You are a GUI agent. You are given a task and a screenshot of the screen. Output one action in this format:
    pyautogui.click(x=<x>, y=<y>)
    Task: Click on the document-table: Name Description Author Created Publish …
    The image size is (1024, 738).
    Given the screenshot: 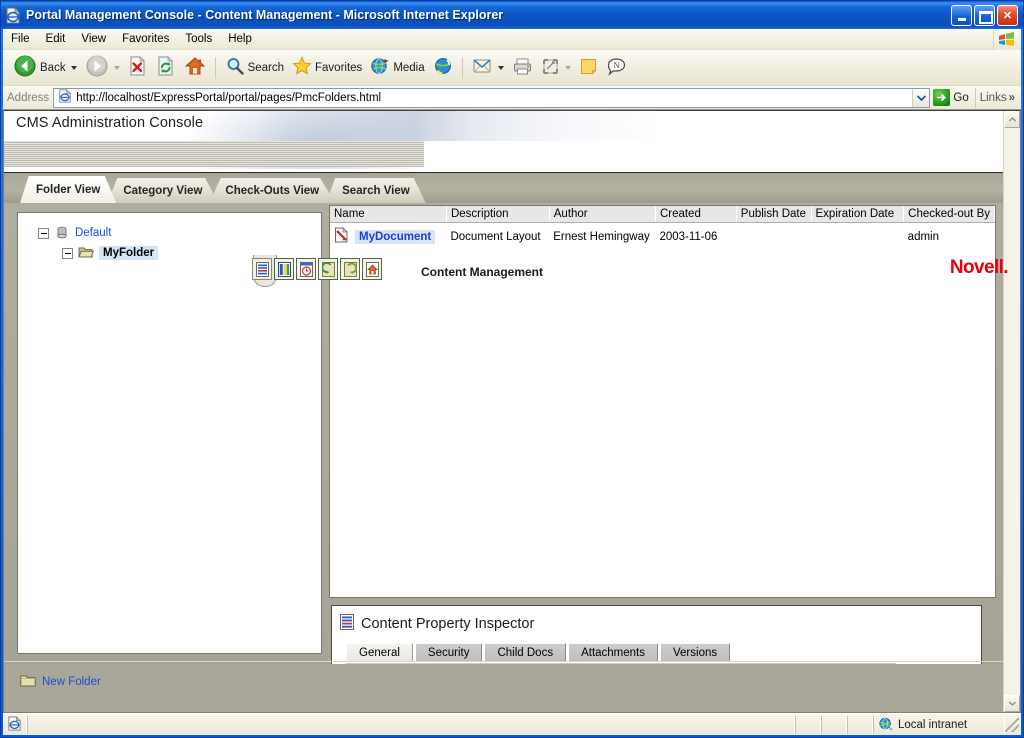 What is the action you would take?
    pyautogui.click(x=662, y=228)
    